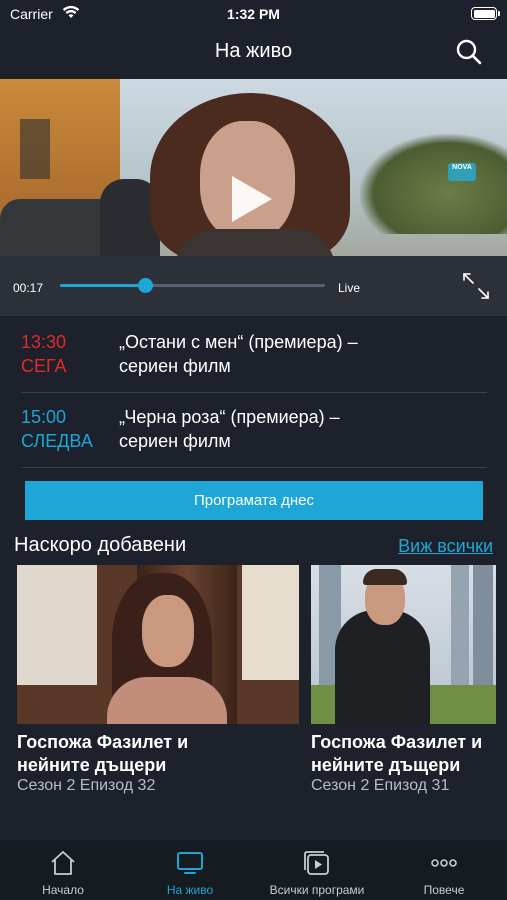 This screenshot has height=900, width=507. I want to click on tab-label: На живо, so click(190, 890).